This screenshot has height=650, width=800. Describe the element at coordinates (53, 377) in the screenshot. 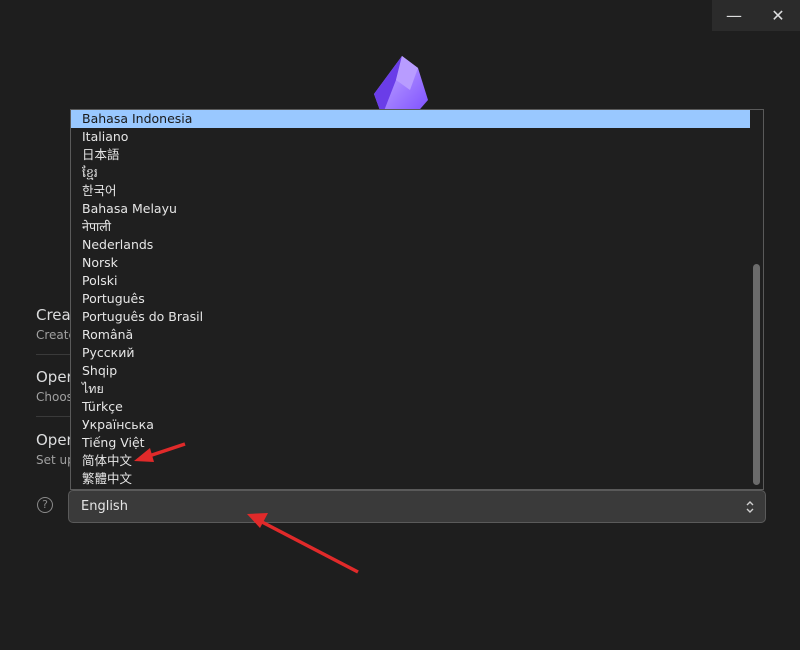

I see `open-folder-title: Open folder as vault` at that location.